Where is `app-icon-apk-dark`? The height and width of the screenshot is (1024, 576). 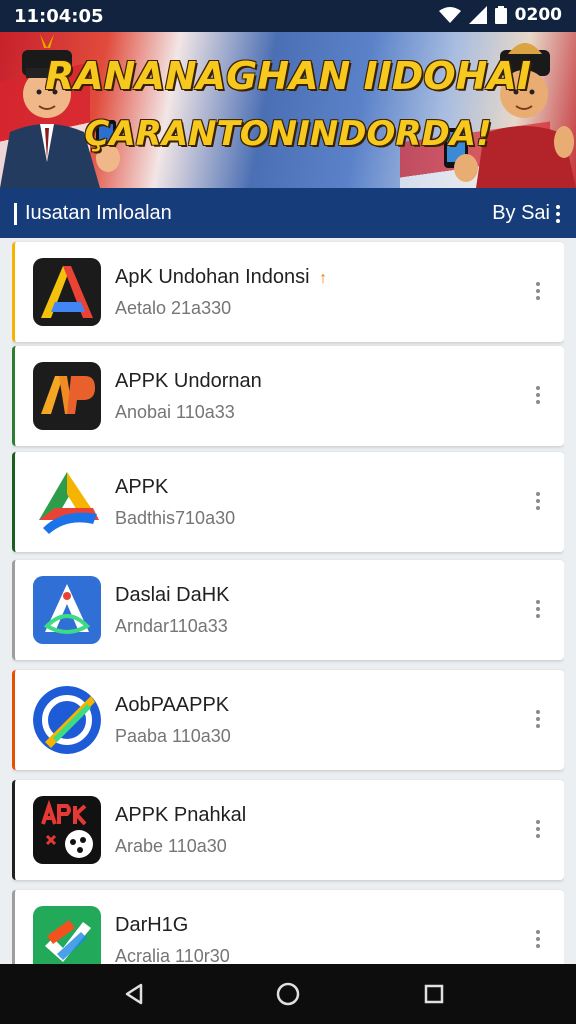
app-icon-apk-dark is located at coordinates (67, 830).